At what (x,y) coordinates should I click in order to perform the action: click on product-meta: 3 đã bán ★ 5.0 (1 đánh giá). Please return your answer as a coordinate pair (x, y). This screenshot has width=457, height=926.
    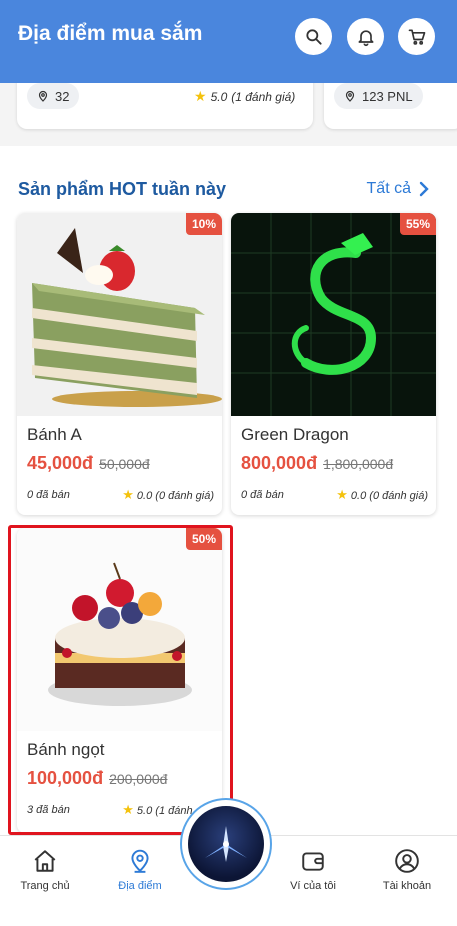
    Looking at the image, I should click on (120, 810).